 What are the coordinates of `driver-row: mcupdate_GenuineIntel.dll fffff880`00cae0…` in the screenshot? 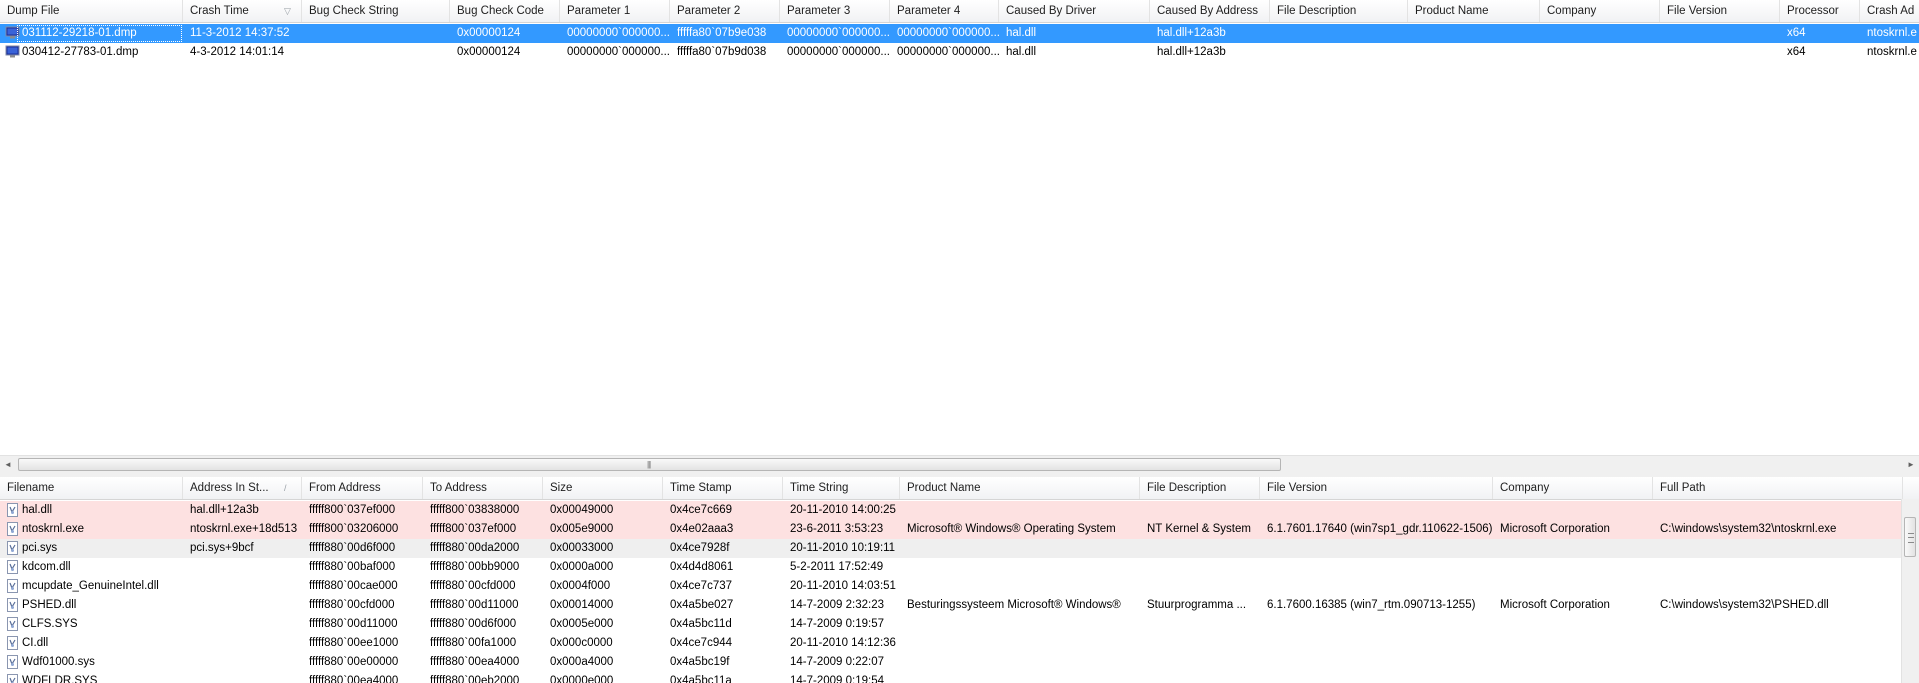 It's located at (959, 586).